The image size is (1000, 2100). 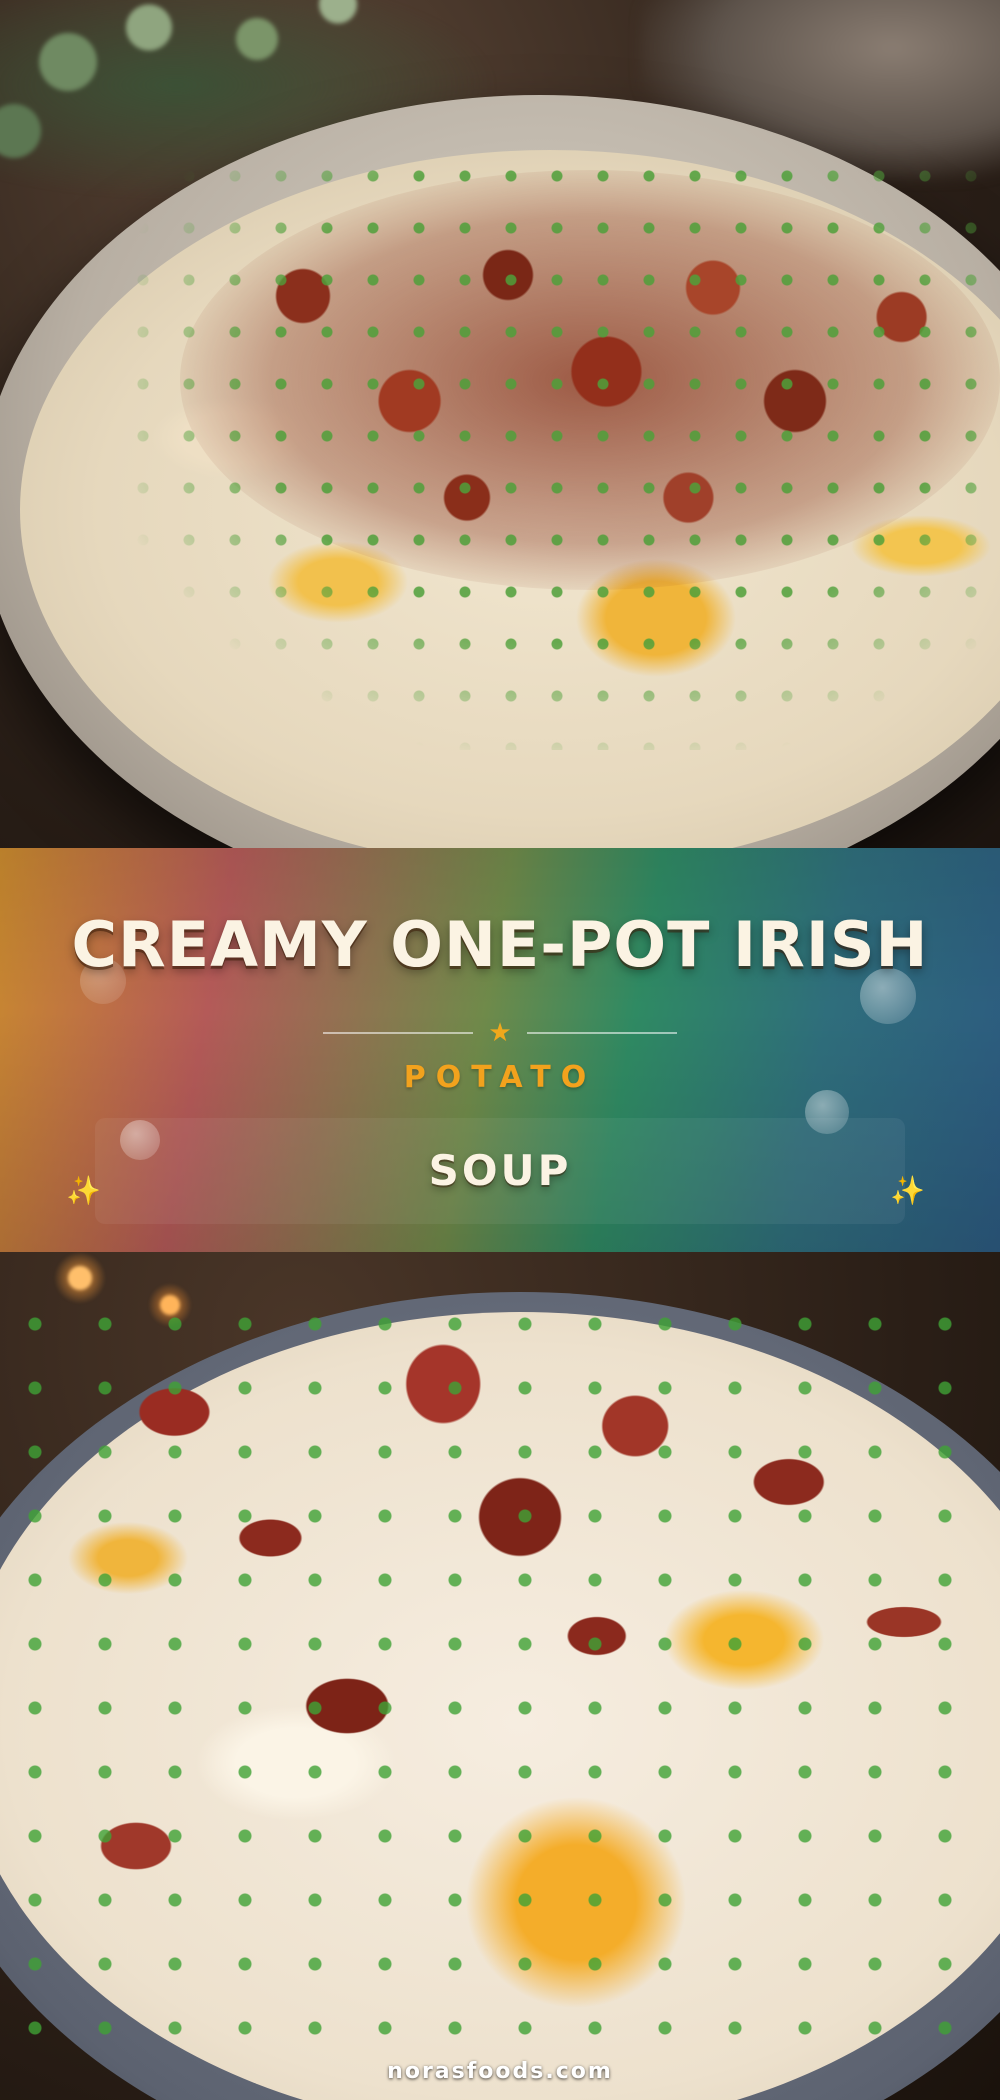 I want to click on decorative-bubble, so click(x=827, y=1112).